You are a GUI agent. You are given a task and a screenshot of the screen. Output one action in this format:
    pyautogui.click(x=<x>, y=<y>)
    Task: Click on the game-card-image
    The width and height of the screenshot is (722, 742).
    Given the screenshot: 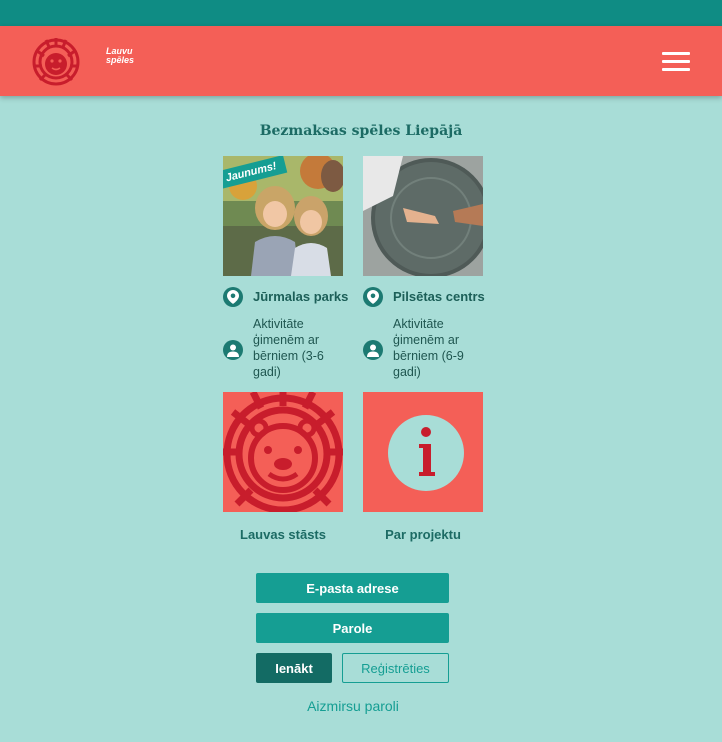 What is the action you would take?
    pyautogui.click(x=423, y=216)
    